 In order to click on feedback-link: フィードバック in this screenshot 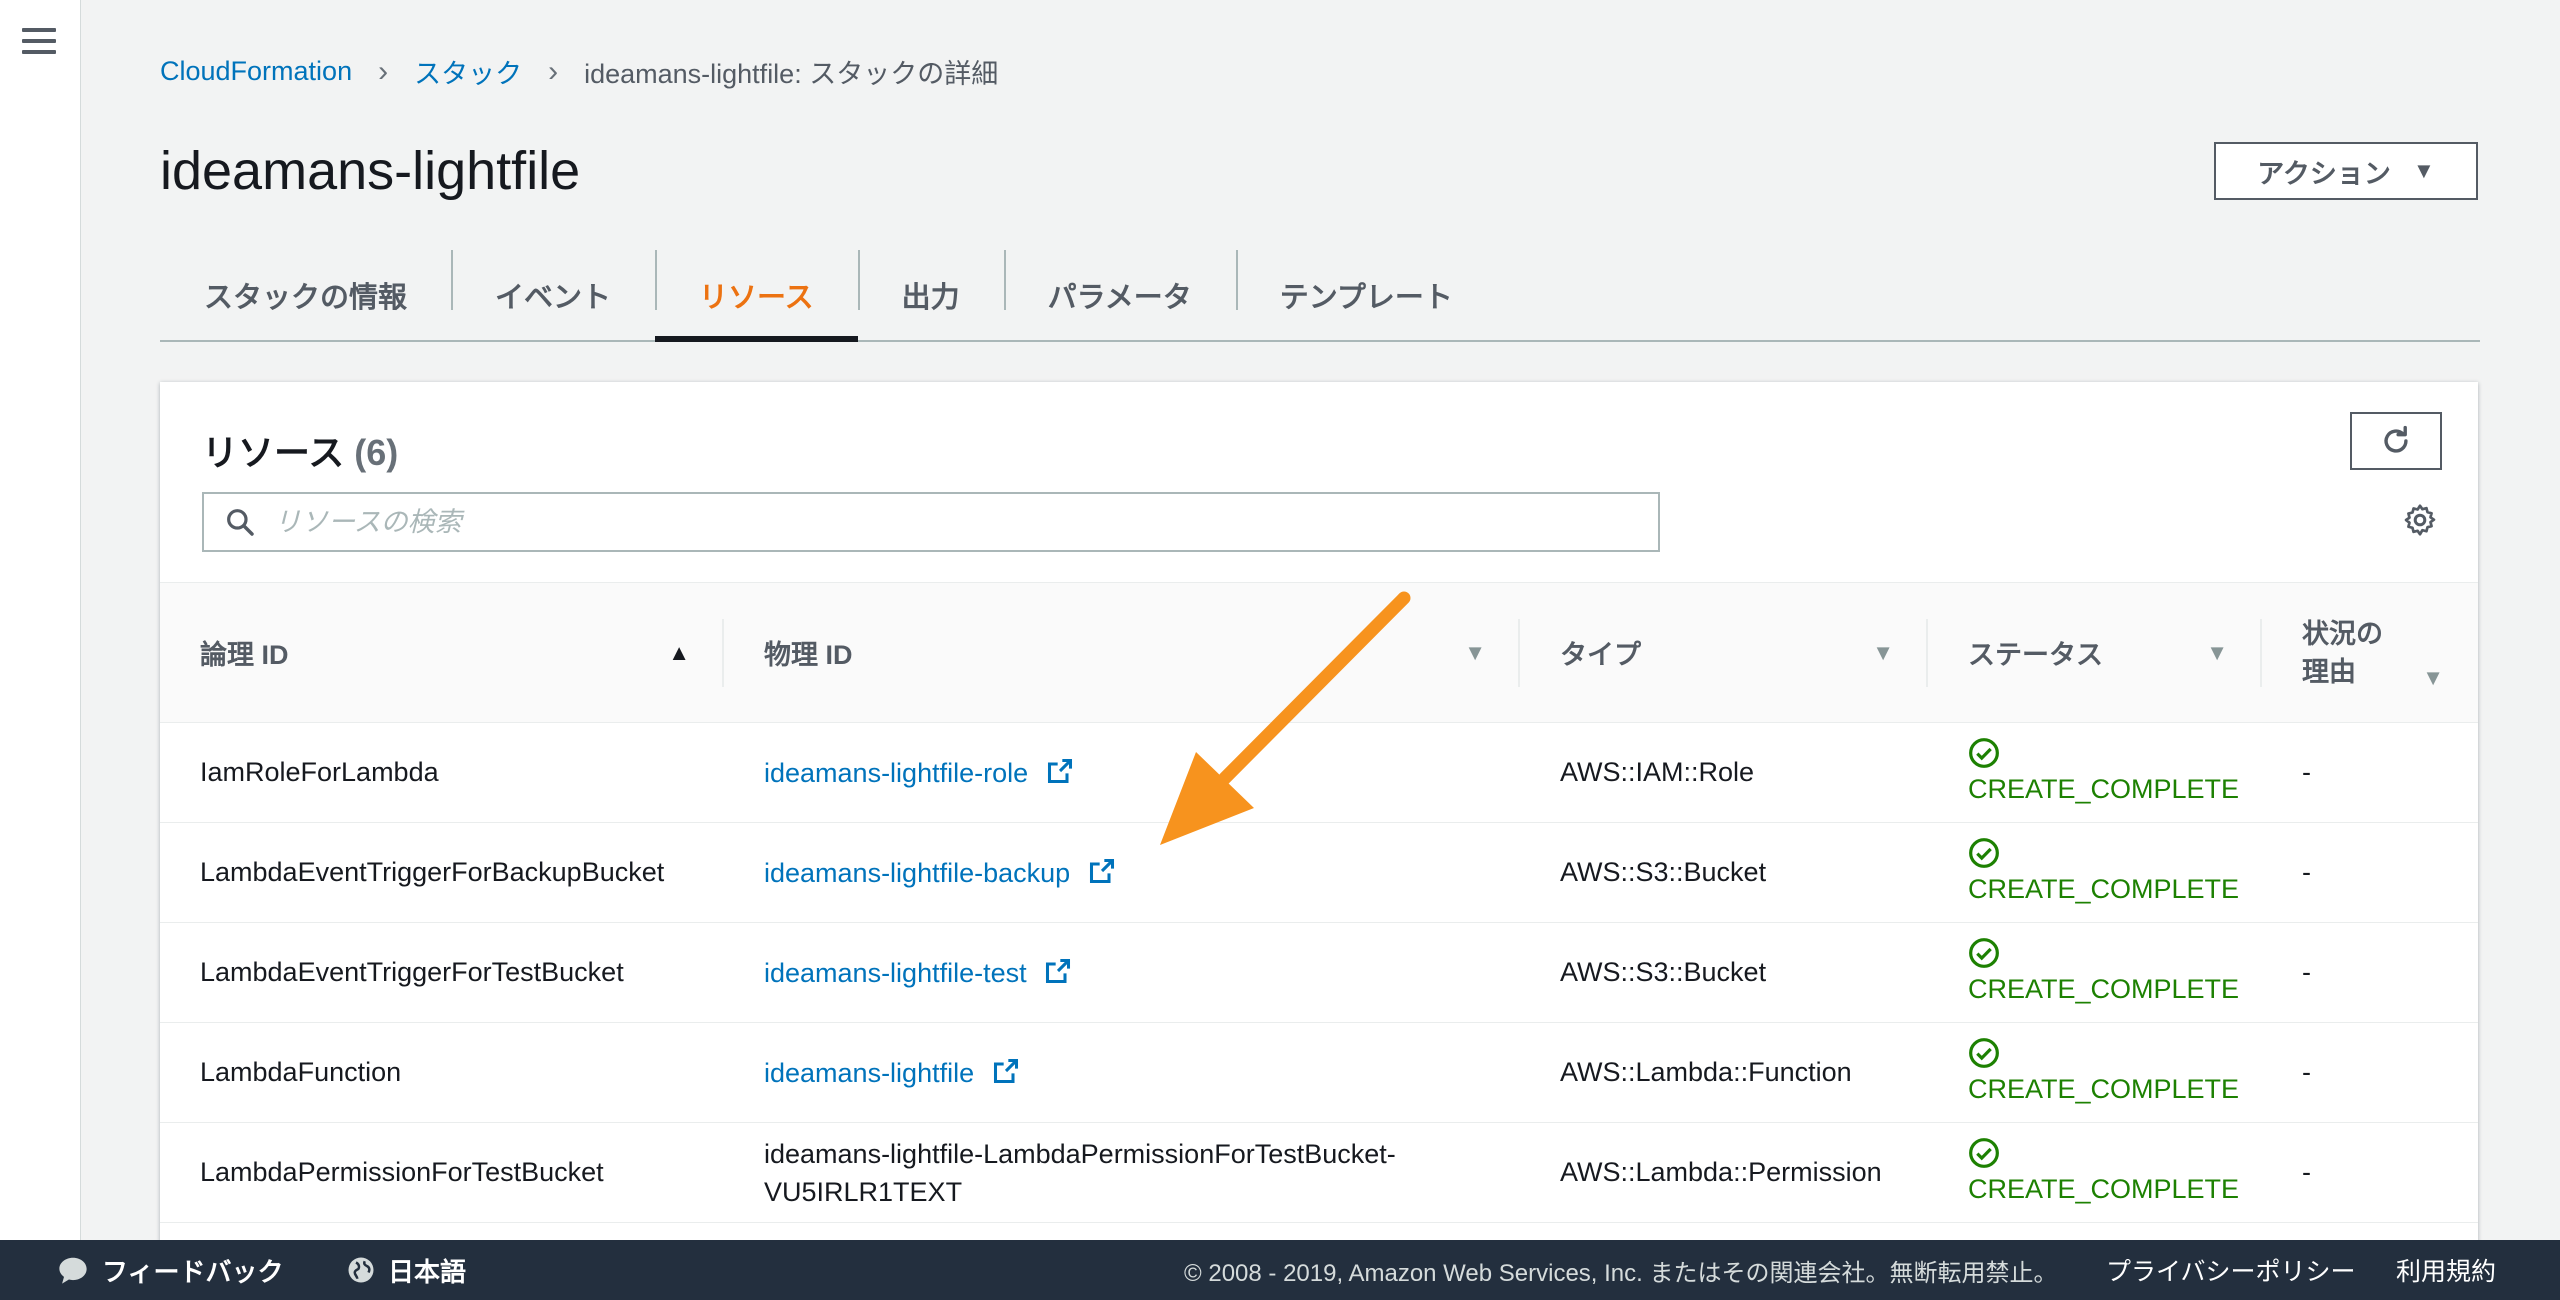, I will do `click(169, 1270)`.